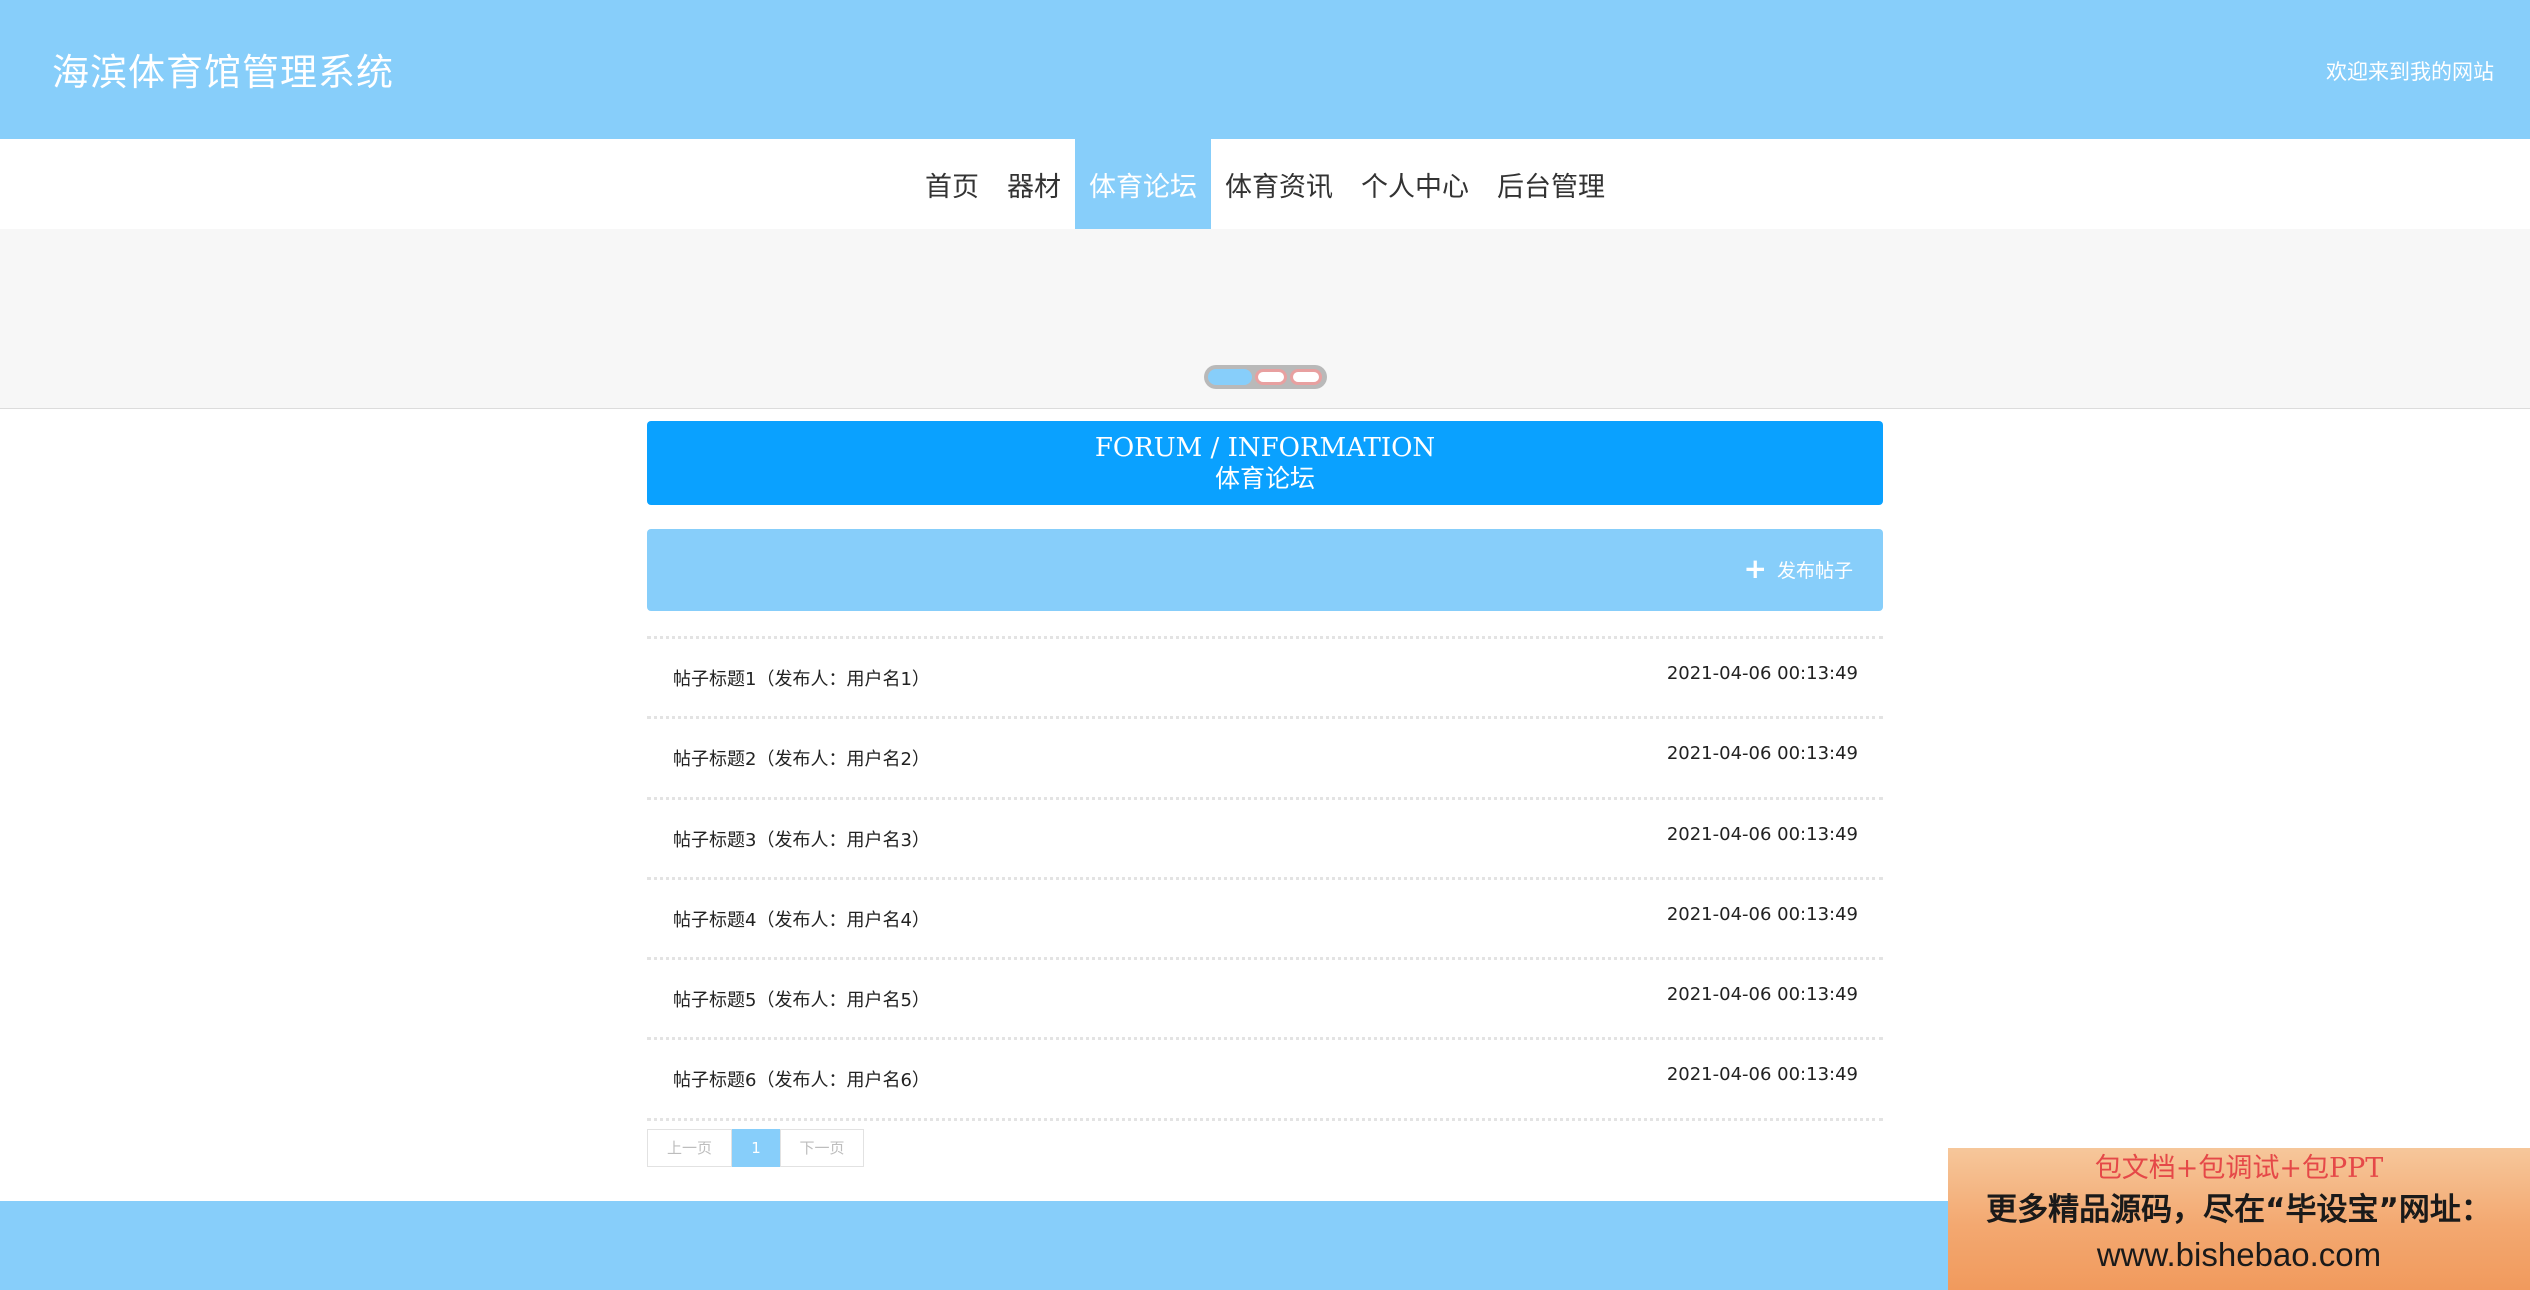  I want to click on publish-post-button: + 发布帖子, so click(1798, 569).